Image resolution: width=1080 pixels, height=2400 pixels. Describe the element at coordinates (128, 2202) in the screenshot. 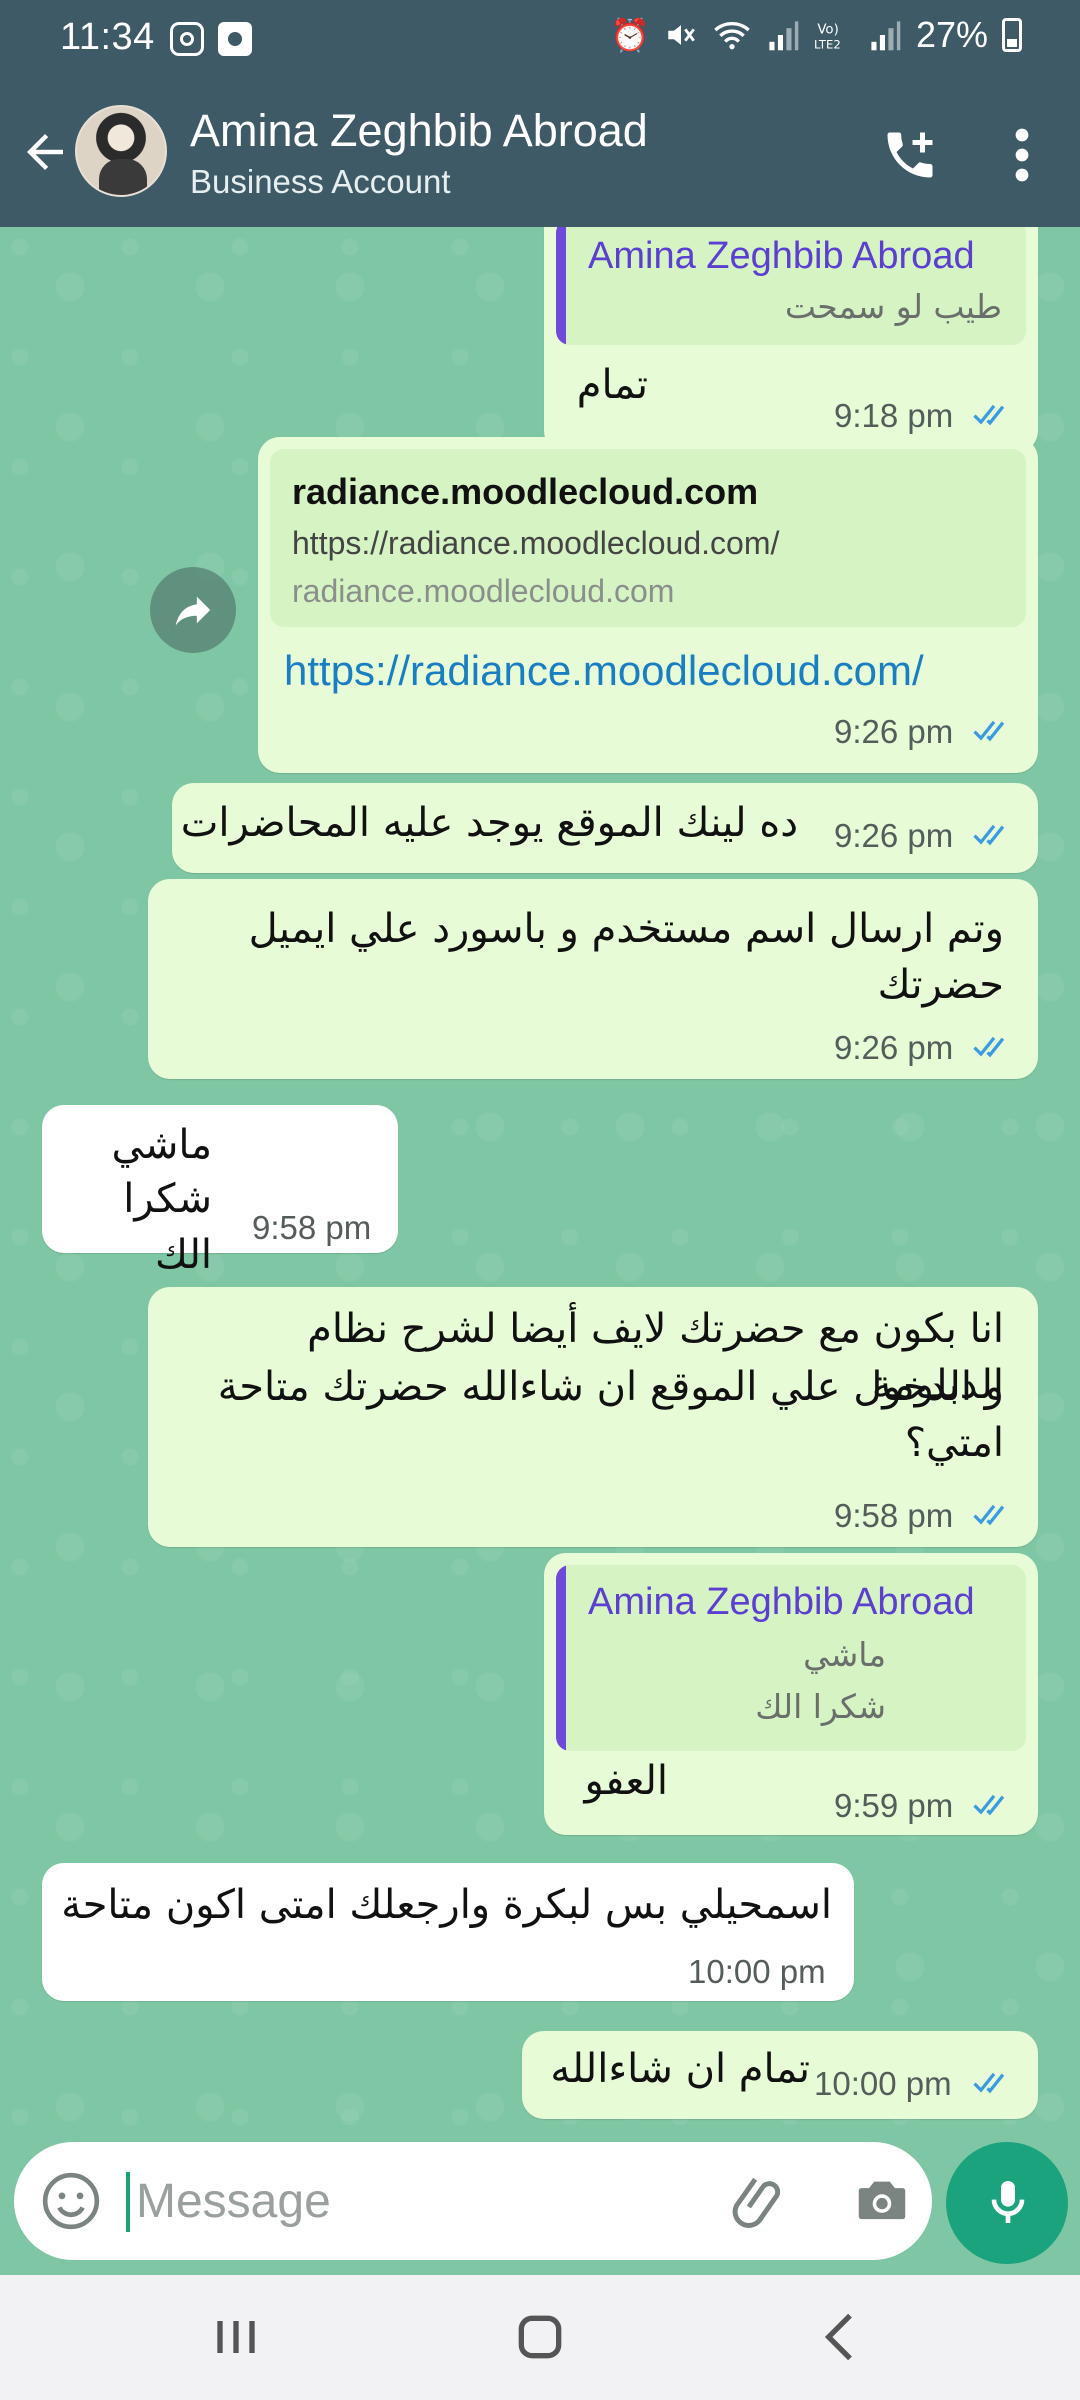

I see `text-caret` at that location.